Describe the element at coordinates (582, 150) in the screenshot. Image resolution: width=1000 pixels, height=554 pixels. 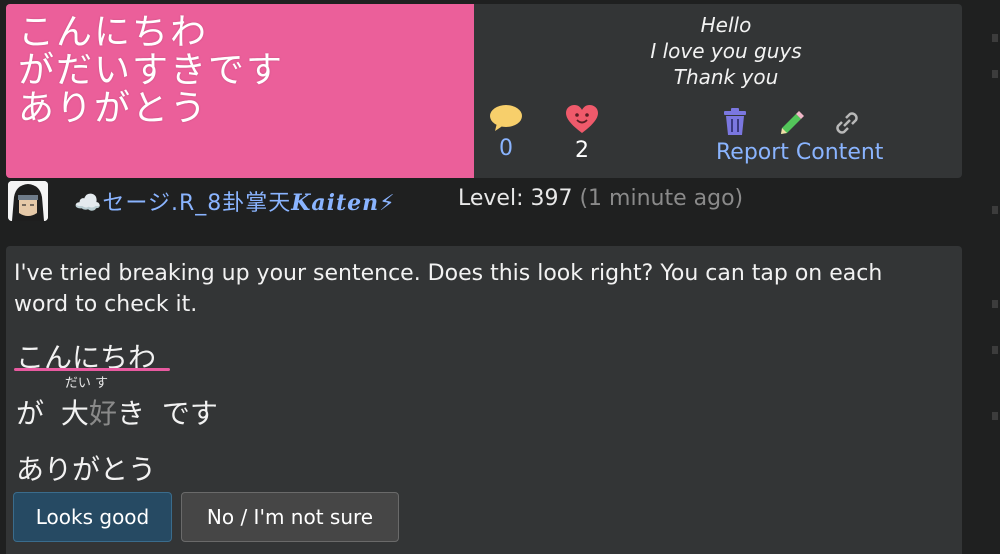
I see `like-count: 2` at that location.